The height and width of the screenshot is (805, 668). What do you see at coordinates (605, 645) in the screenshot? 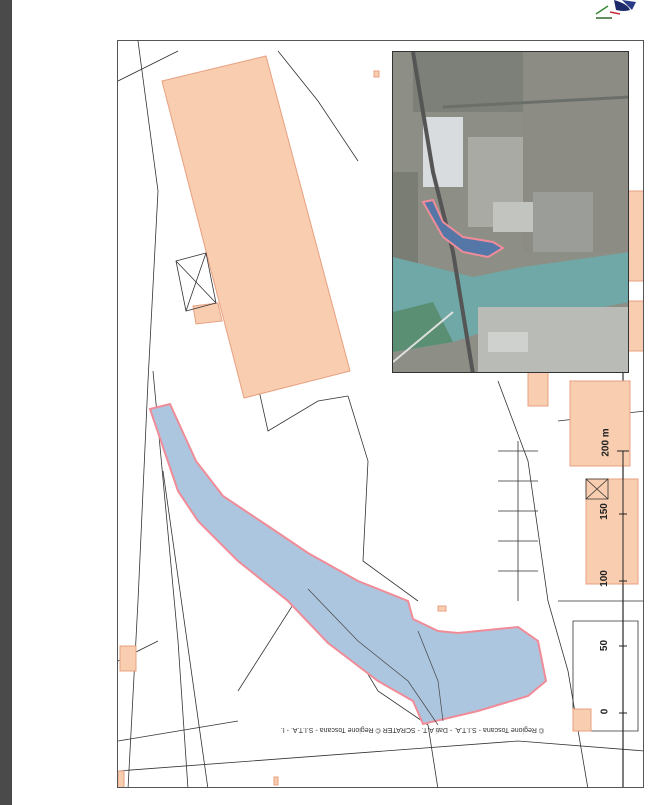
I see `scale-tick-50: 50` at bounding box center [605, 645].